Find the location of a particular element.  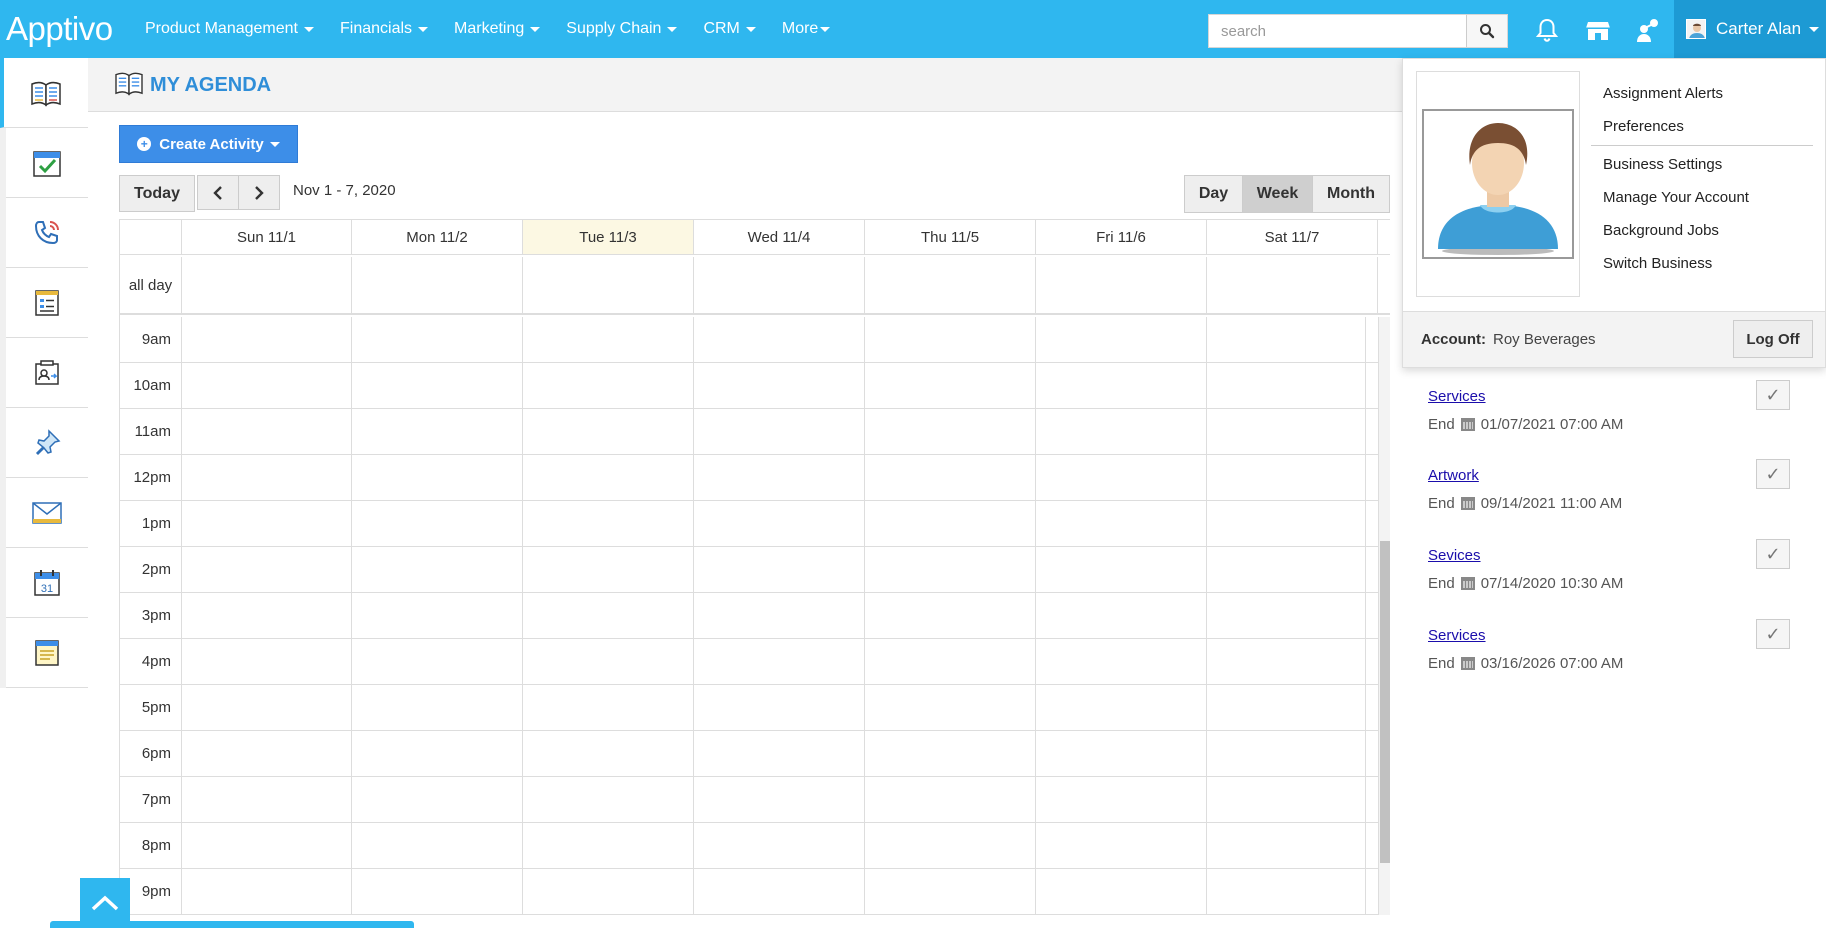

nav-financials: Financials is located at coordinates (384, 29).